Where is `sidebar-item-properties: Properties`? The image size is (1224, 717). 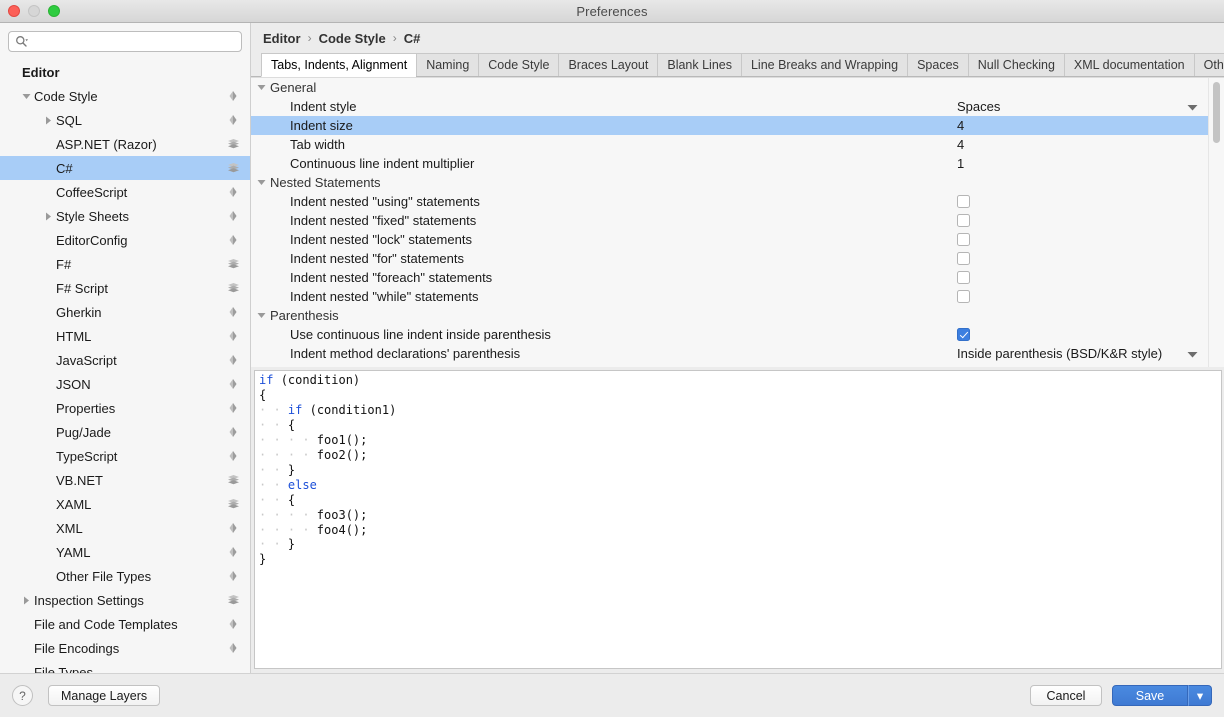
sidebar-item-properties: Properties is located at coordinates (125, 408).